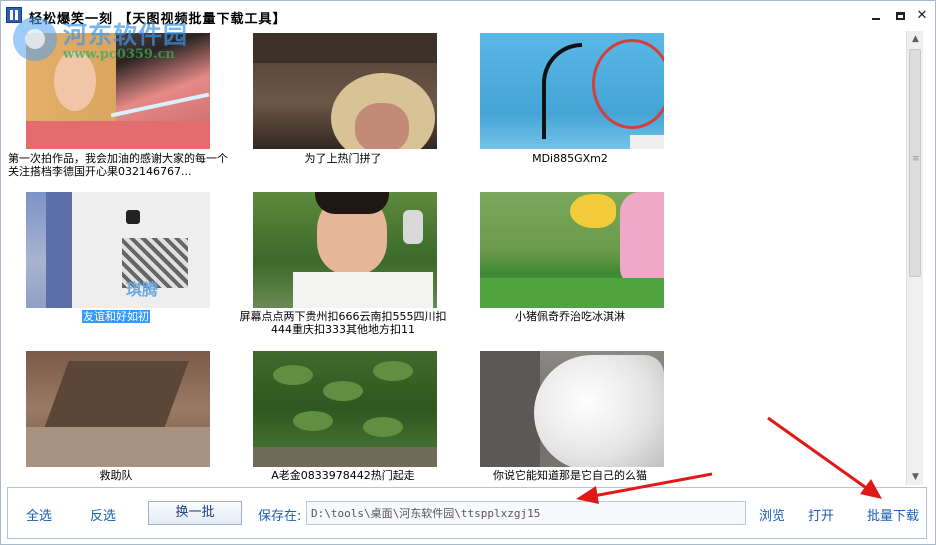 The width and height of the screenshot is (936, 545). I want to click on video-caption: 救助队, so click(116, 475).